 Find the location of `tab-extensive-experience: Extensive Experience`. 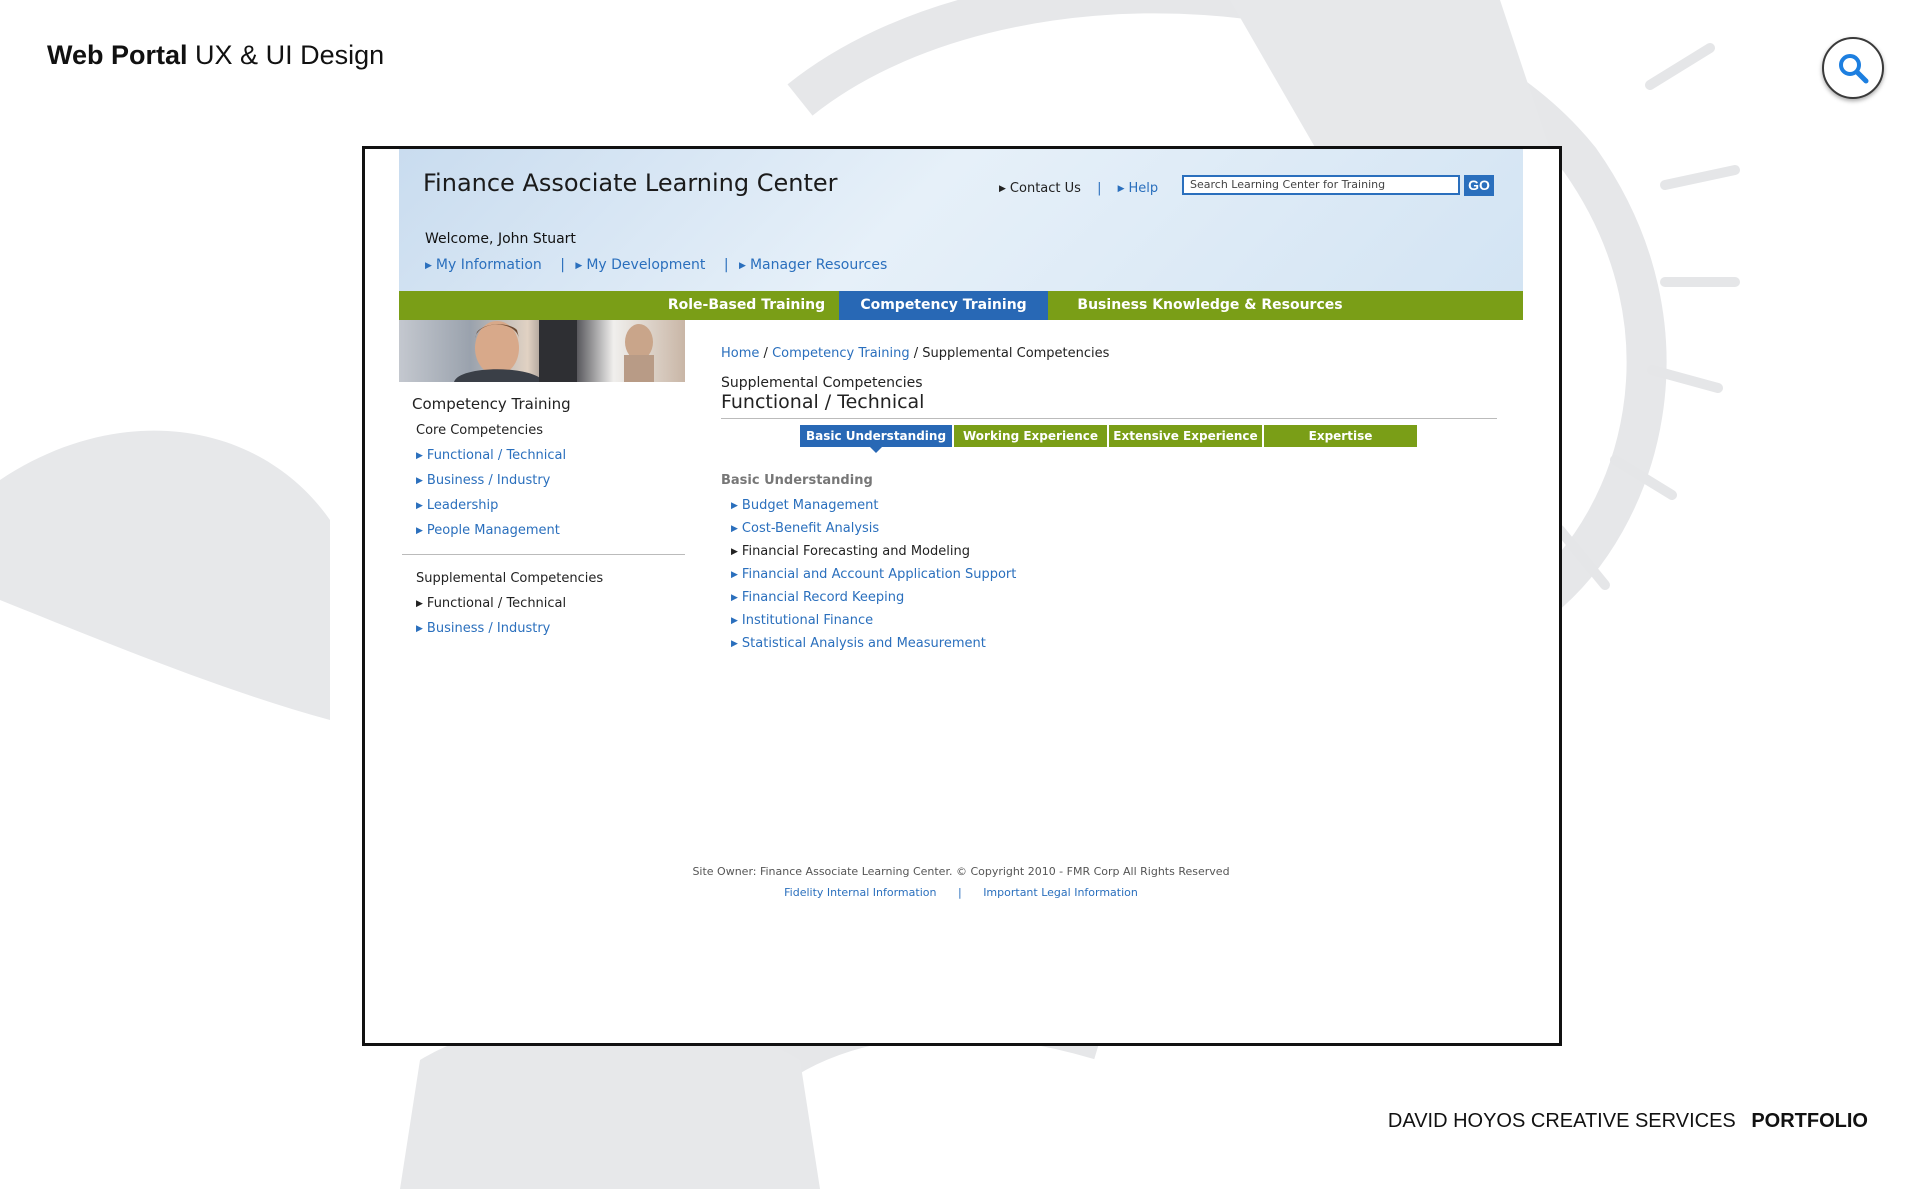

tab-extensive-experience: Extensive Experience is located at coordinates (1185, 436).